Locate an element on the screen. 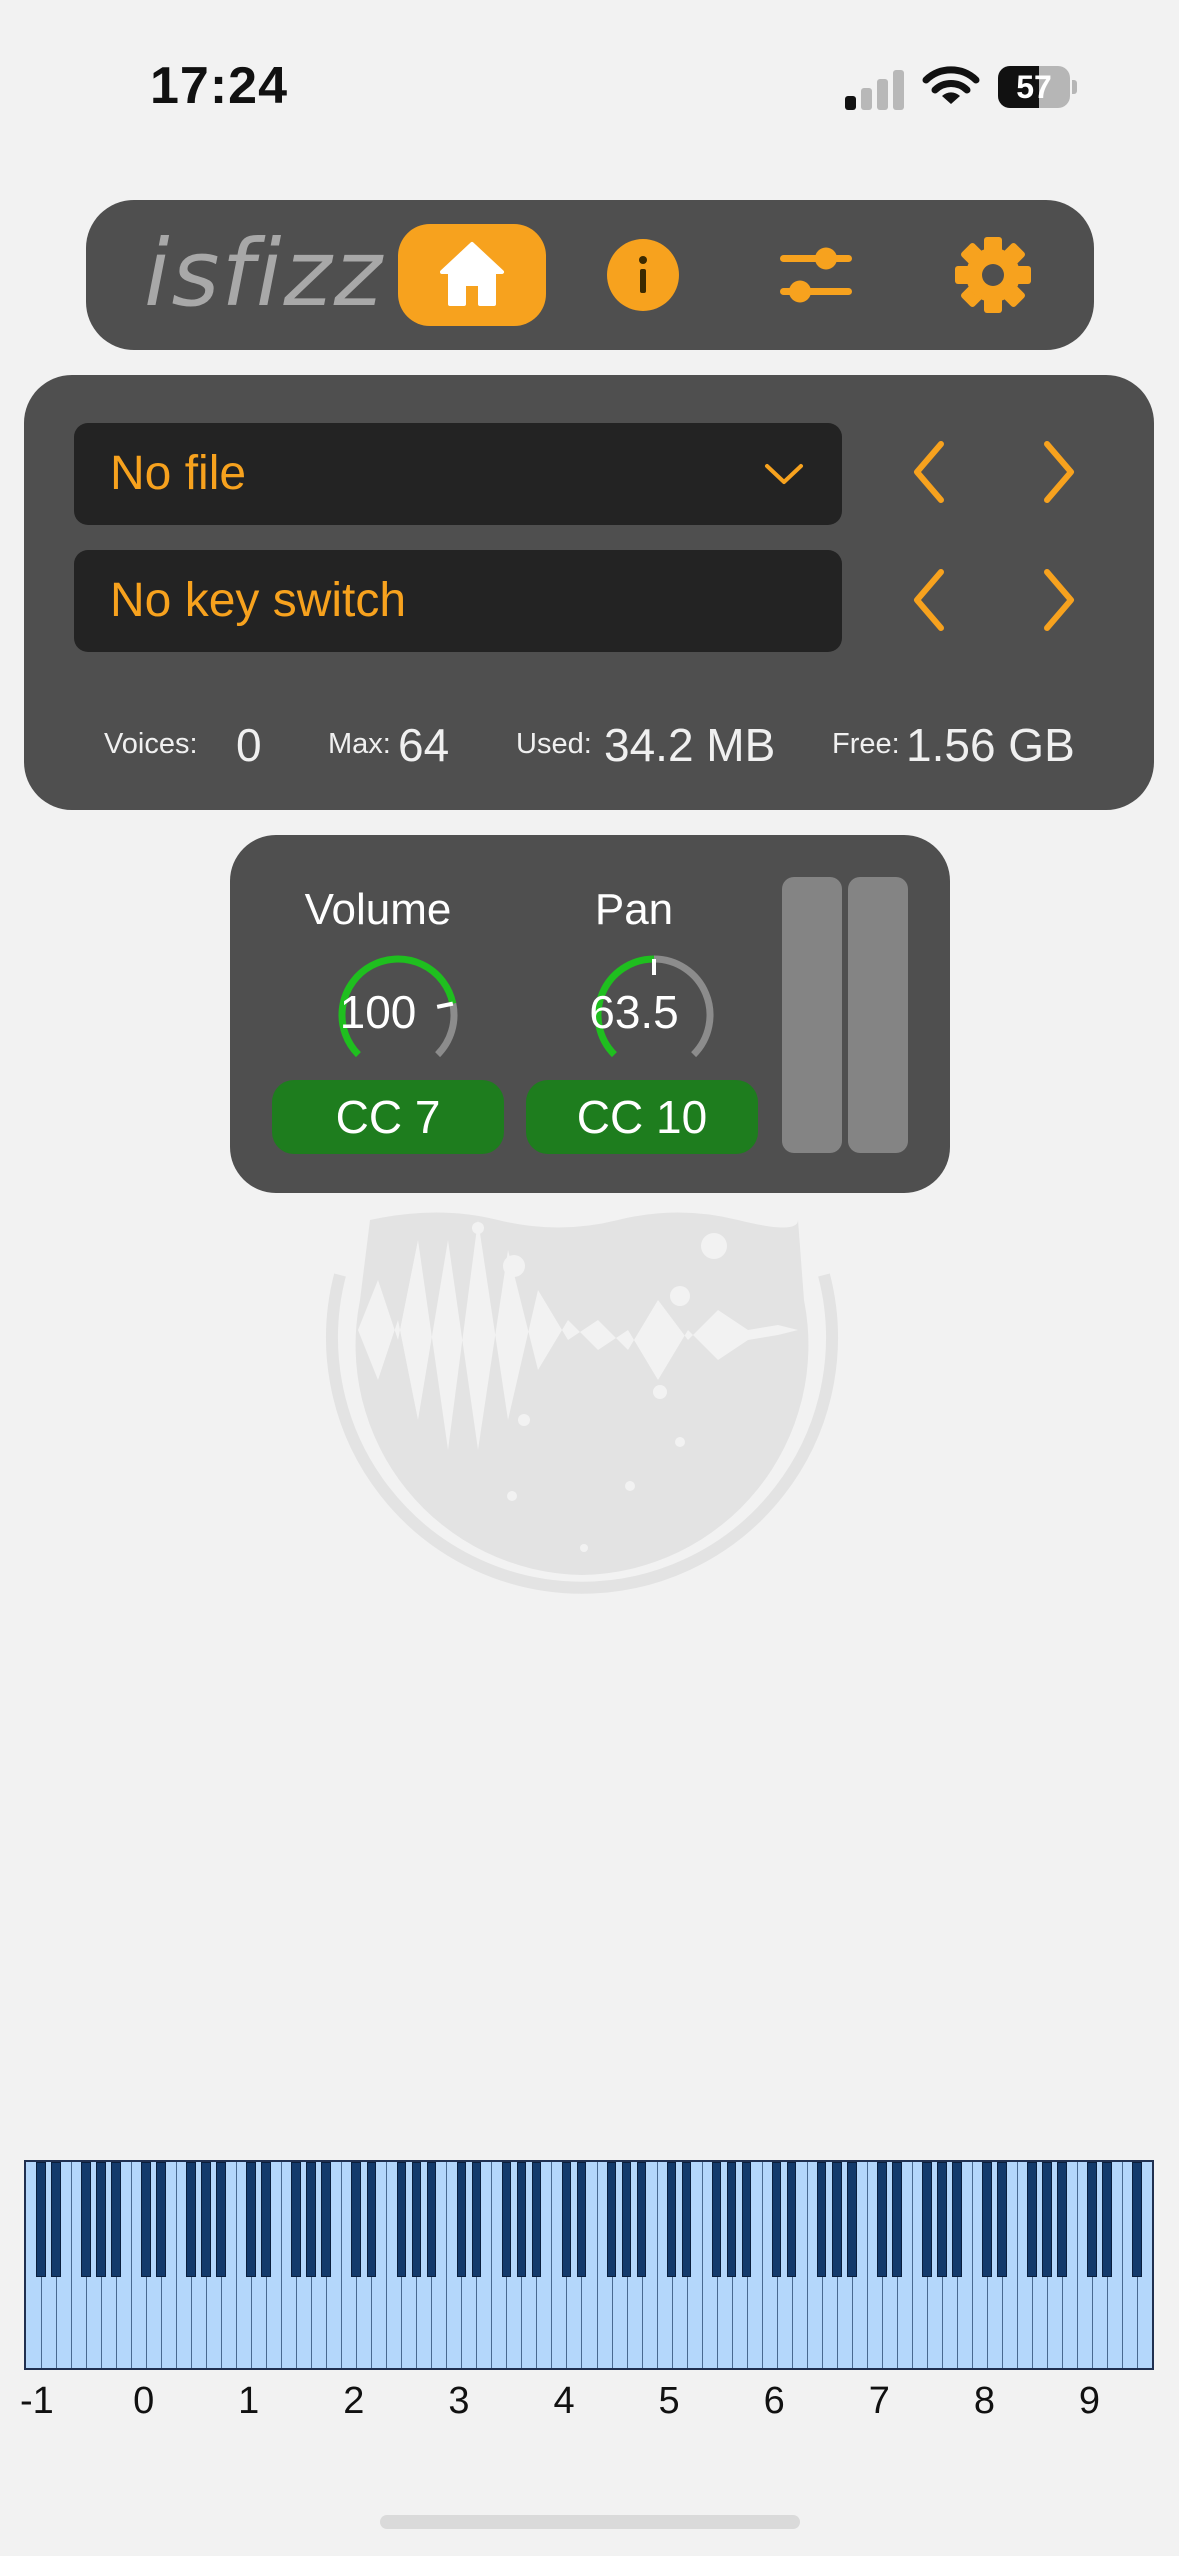  info-tab-button is located at coordinates (643, 275).